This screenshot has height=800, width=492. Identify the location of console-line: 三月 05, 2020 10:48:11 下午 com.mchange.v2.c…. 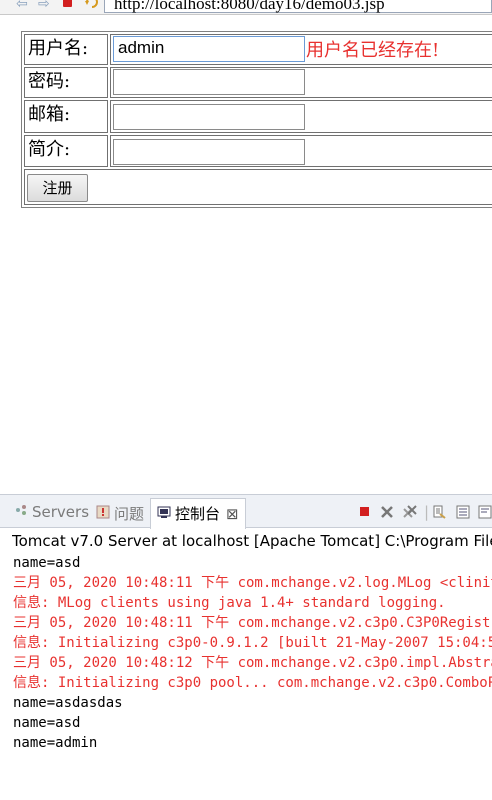
(252, 623).